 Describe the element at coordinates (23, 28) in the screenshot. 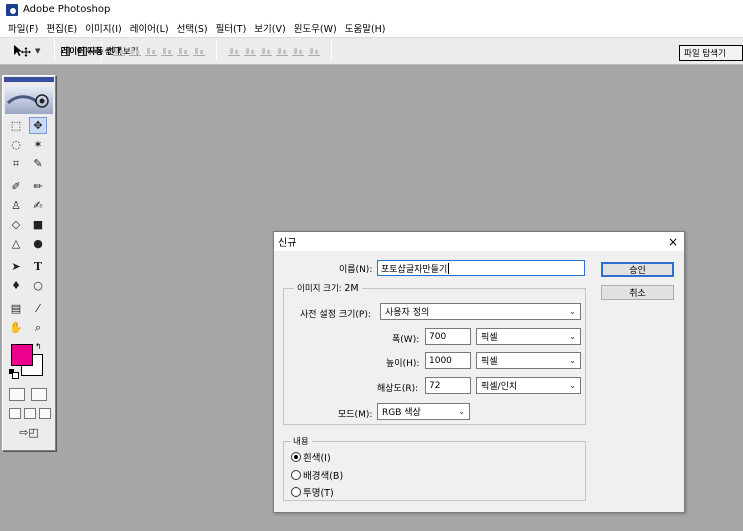

I see `menu-file: 파일(F)` at that location.